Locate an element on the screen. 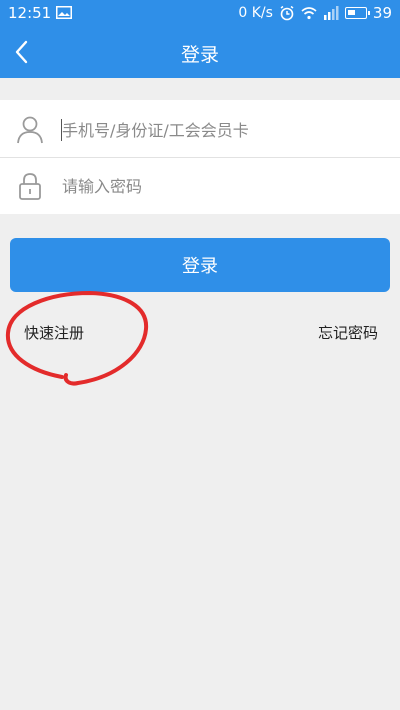  forgot-password-link: 忘记密码 is located at coordinates (348, 332).